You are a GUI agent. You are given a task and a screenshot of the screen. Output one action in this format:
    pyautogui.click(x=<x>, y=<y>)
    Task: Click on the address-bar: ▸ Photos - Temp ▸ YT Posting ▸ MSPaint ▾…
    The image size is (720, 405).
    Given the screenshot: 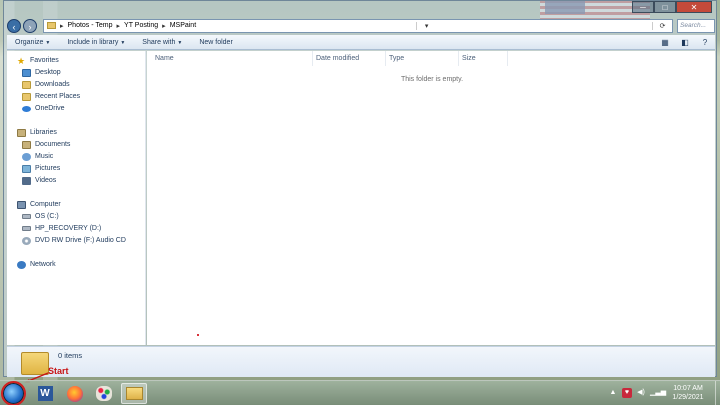 What is the action you would take?
    pyautogui.click(x=358, y=25)
    